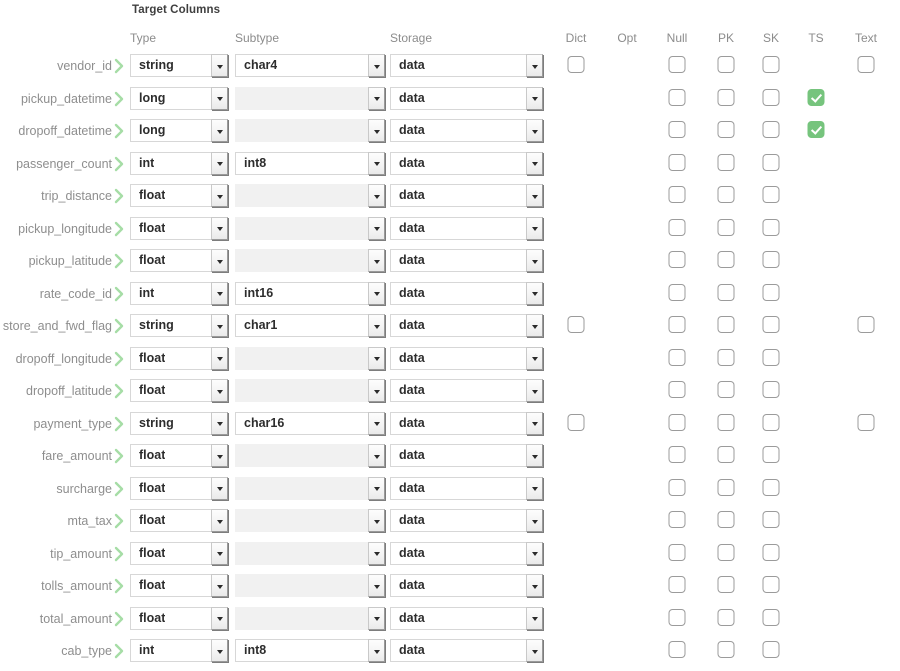 Image resolution: width=900 pixels, height=671 pixels. I want to click on type-select: long, so click(179, 130).